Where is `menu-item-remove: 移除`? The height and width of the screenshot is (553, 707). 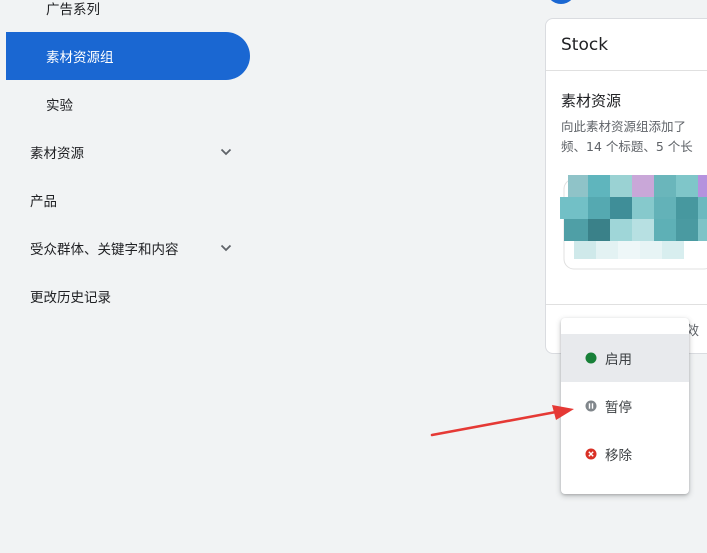
menu-item-remove: 移除 is located at coordinates (625, 454).